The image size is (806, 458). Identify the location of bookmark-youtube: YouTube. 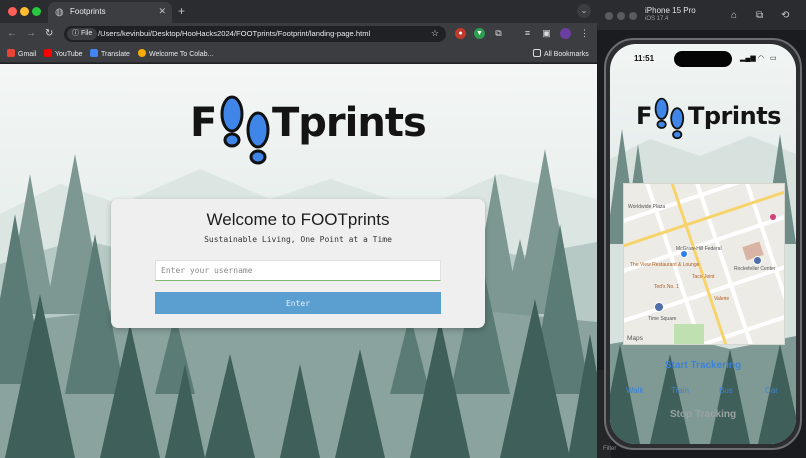
(63, 53).